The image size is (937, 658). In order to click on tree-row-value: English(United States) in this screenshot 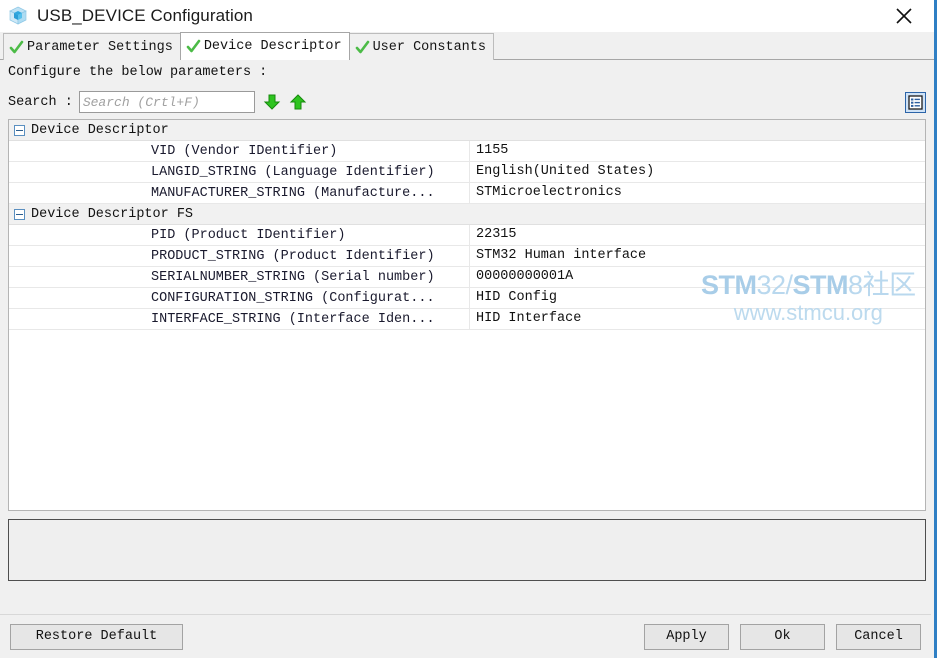, I will do `click(697, 172)`.